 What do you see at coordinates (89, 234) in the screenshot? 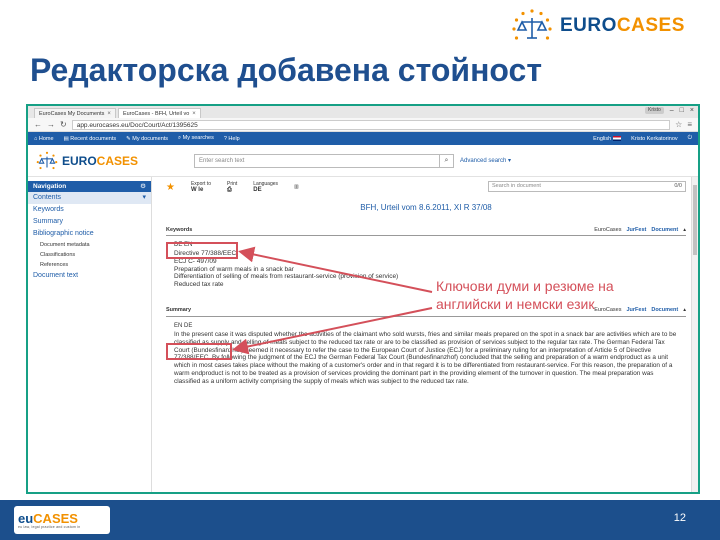
I see `sidebar-item-bibliographic-notice: Bibliographic notice` at bounding box center [89, 234].